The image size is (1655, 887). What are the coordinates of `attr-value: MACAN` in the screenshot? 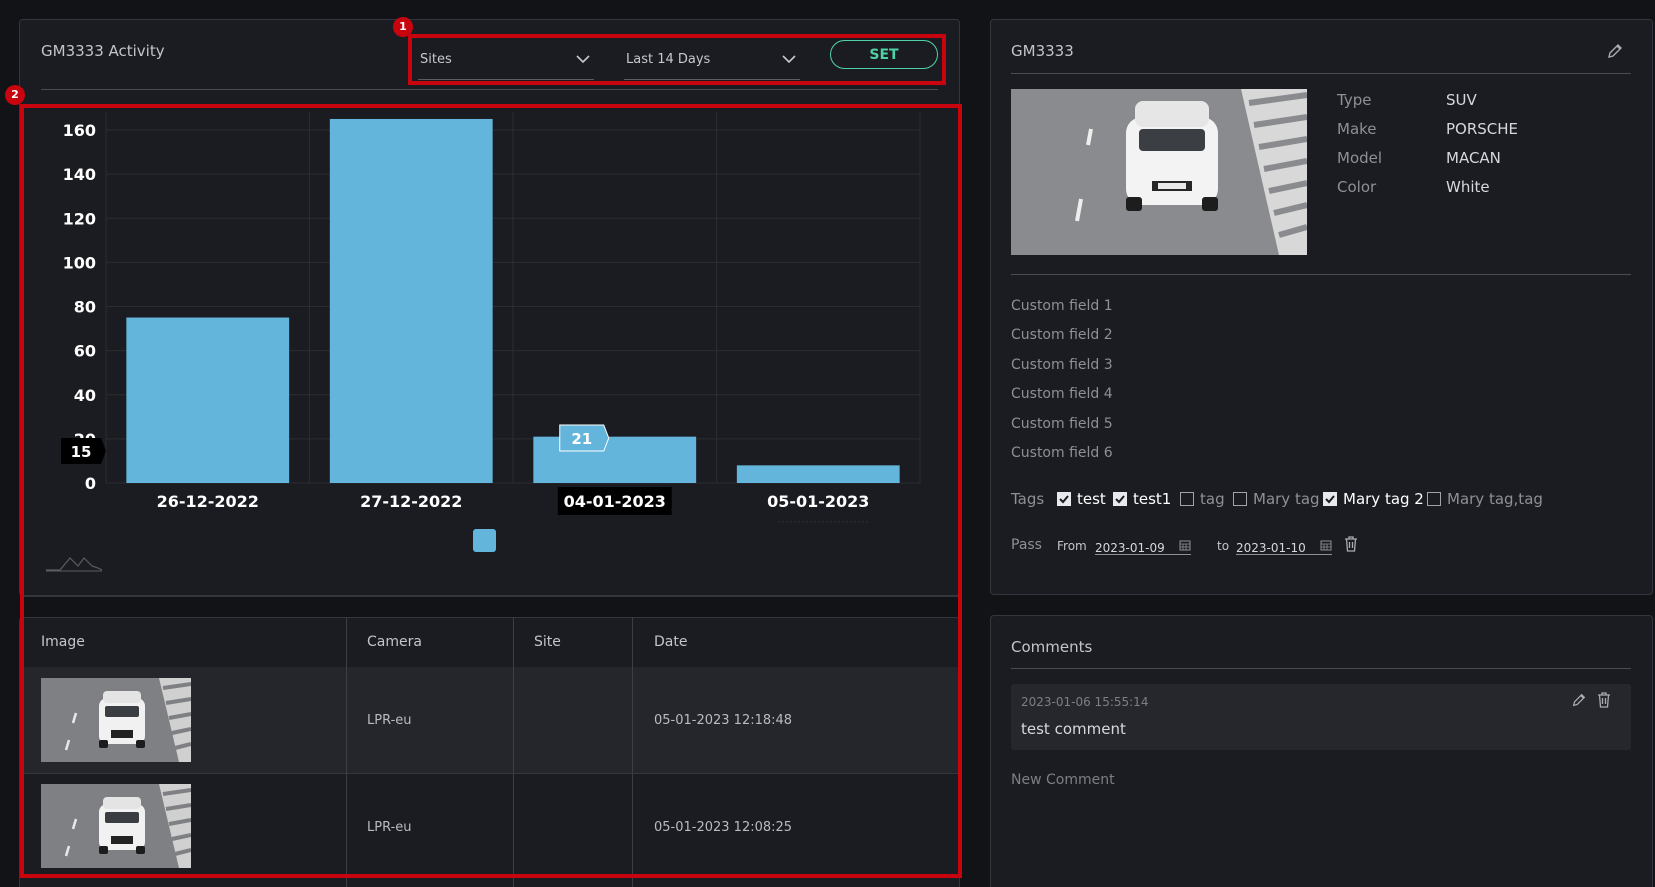 It's located at (1473, 158).